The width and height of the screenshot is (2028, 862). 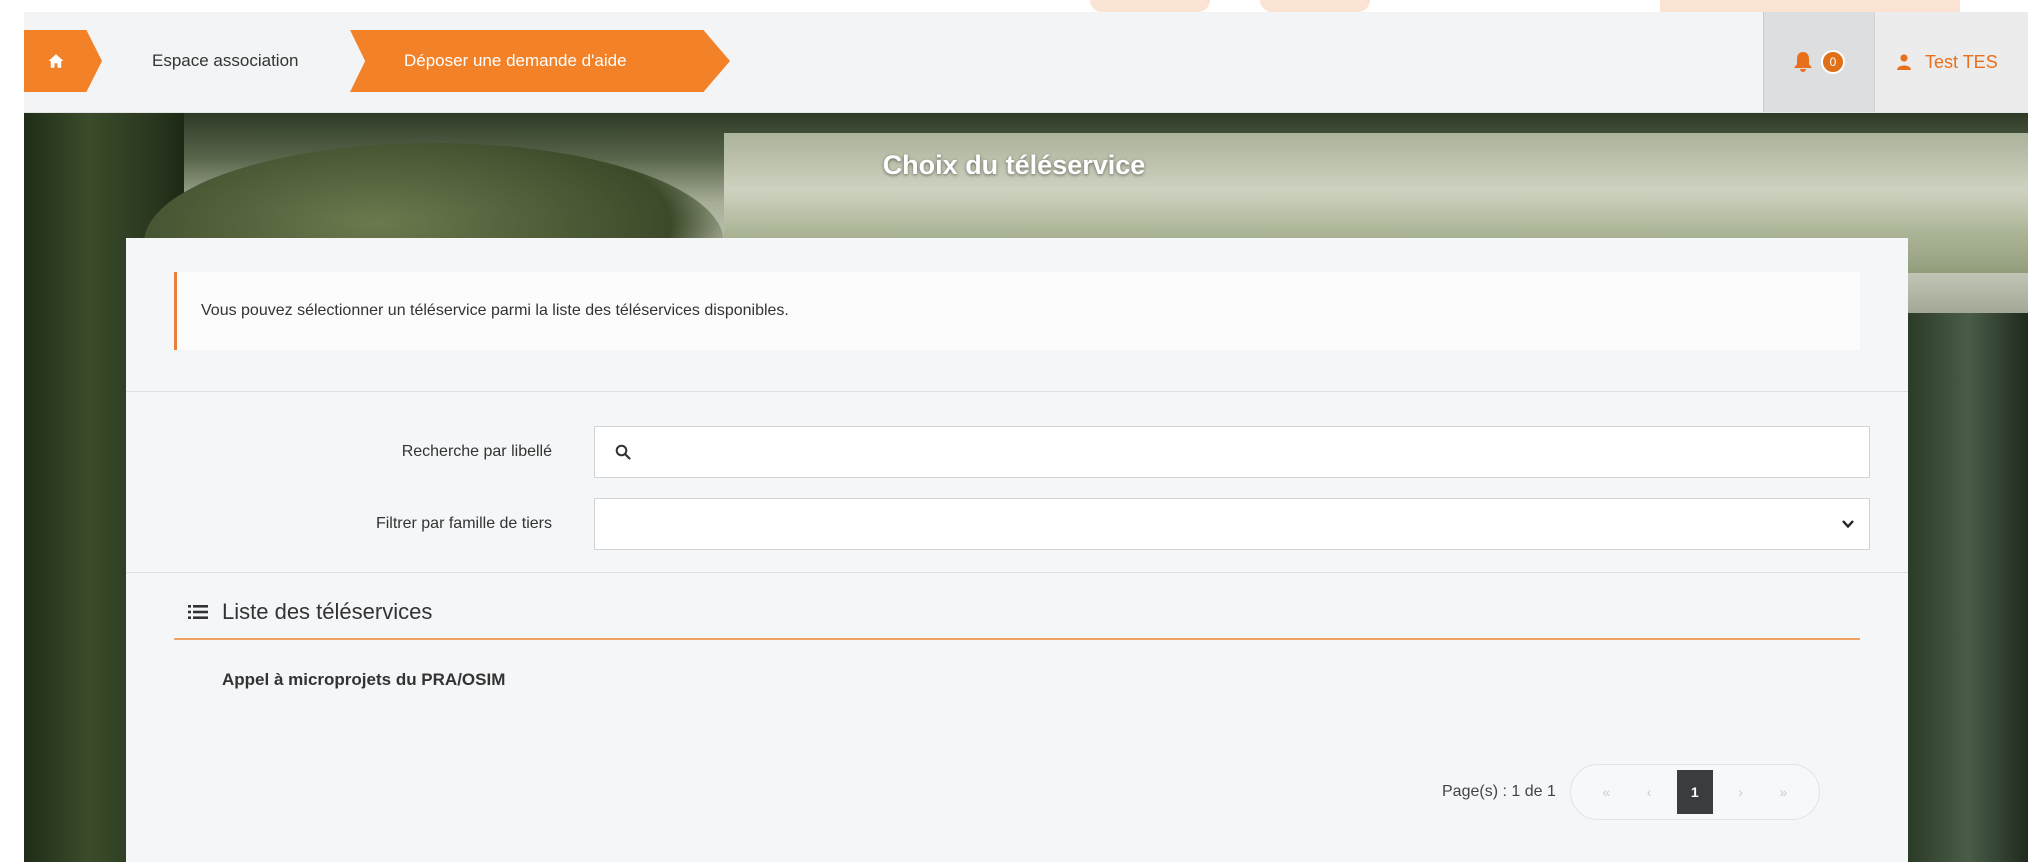 I want to click on filter-row: Filtrer par famille de tiers, so click(x=1017, y=525).